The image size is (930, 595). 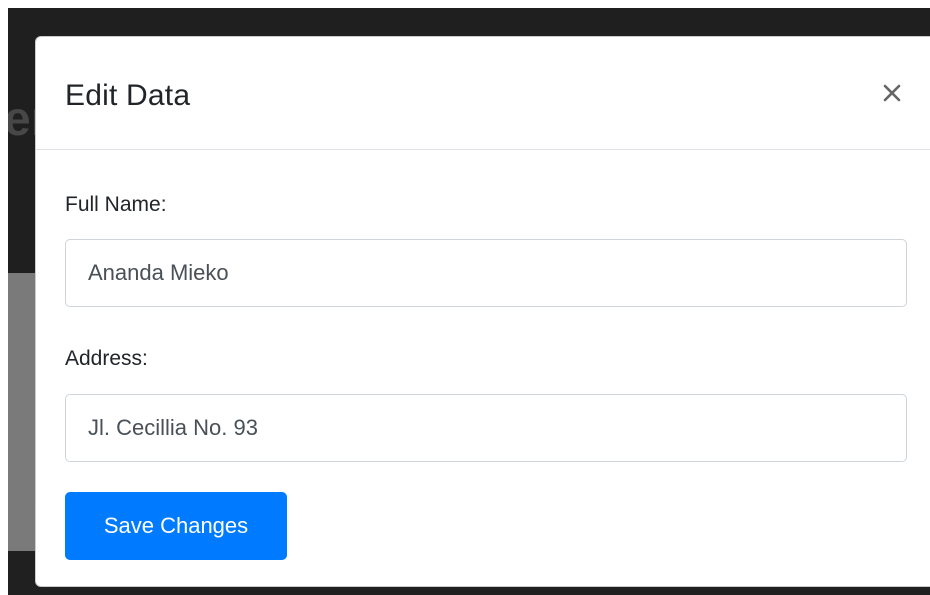 What do you see at coordinates (176, 526) in the screenshot?
I see `save-changes-button: Save Changes` at bounding box center [176, 526].